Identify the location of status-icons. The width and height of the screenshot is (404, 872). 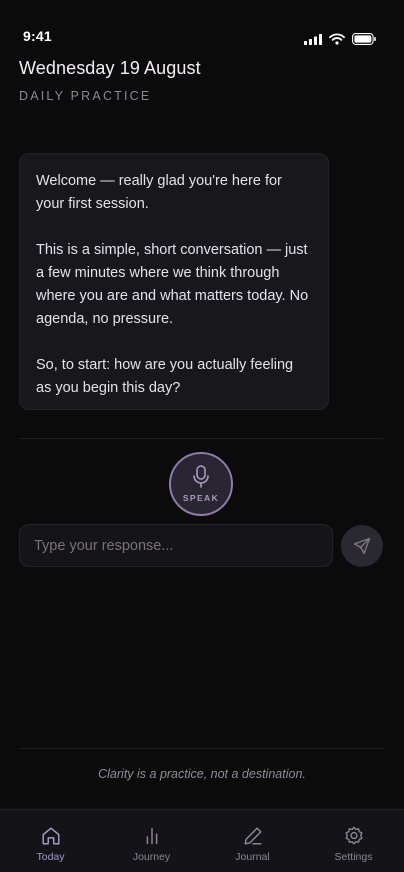
(340, 39).